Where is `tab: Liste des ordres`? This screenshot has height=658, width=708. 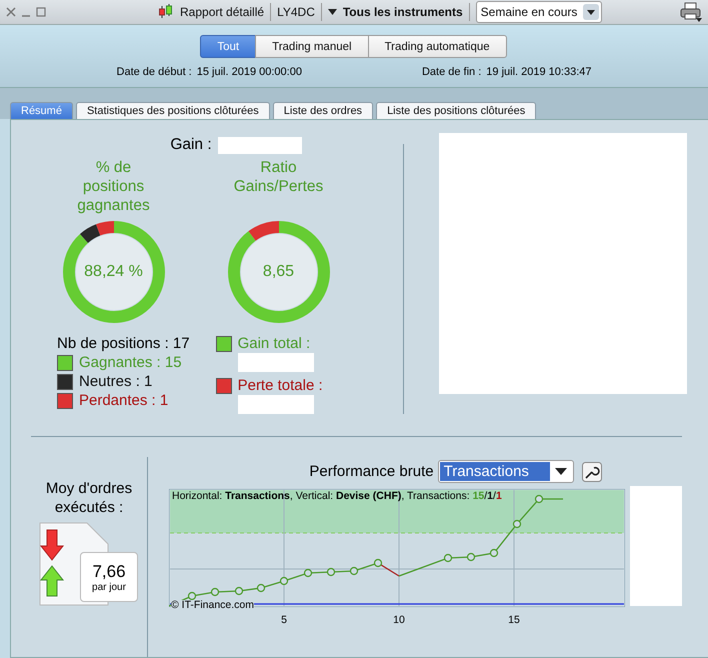
tab: Liste des ordres is located at coordinates (323, 110).